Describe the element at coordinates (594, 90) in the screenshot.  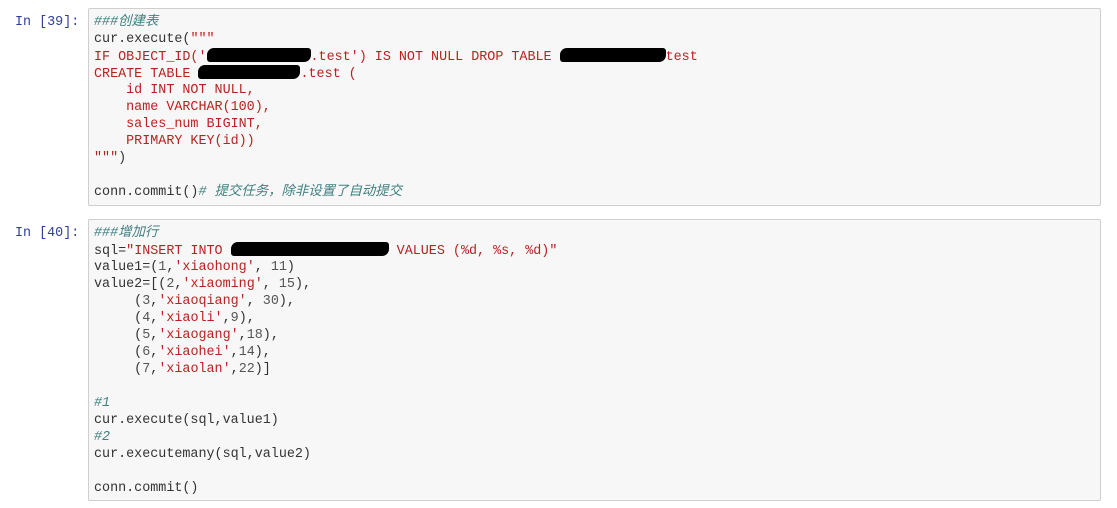
I see `code-line: id INT NOT NULL,` at that location.